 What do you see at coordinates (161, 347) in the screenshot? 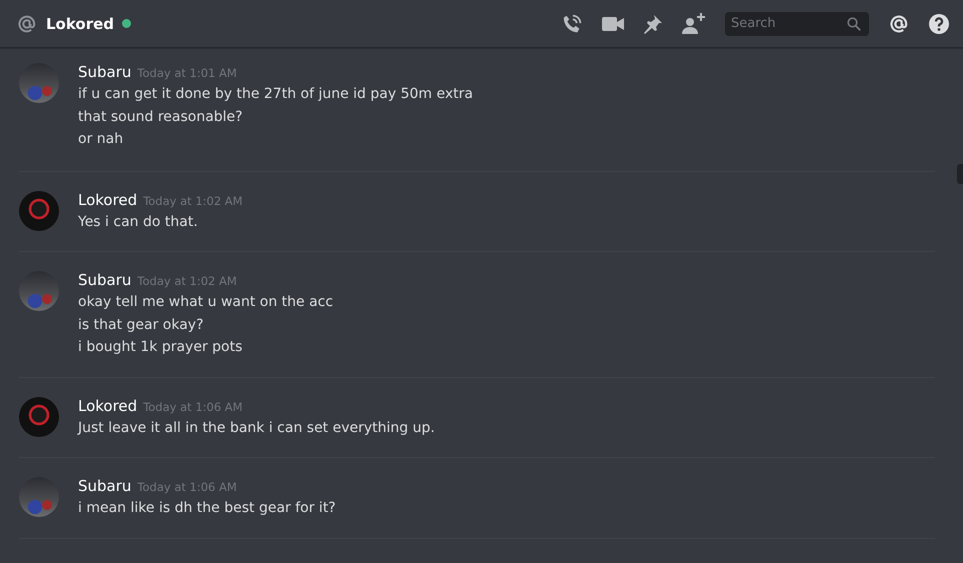
I see `message-text: i bought 1k prayer pots` at bounding box center [161, 347].